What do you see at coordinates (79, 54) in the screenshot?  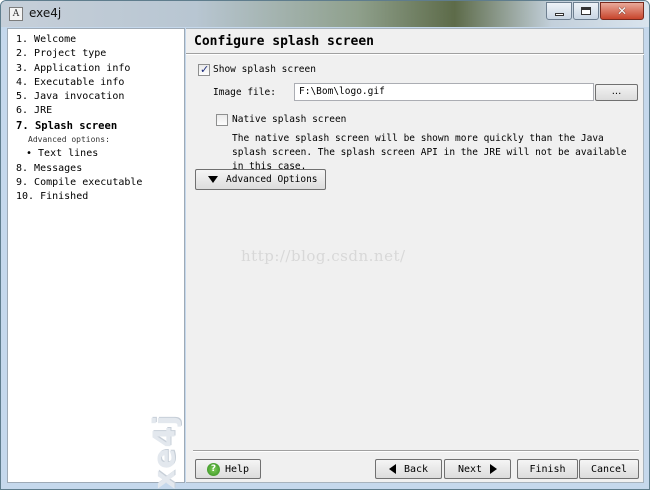 I see `step-project-type: 2. Project type` at bounding box center [79, 54].